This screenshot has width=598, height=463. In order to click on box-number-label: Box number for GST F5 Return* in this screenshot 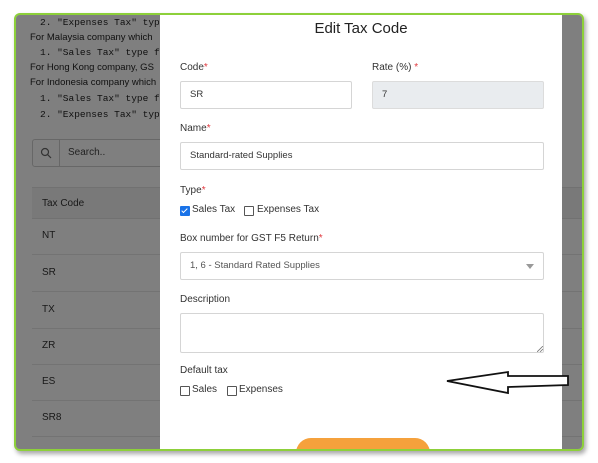, I will do `click(251, 238)`.